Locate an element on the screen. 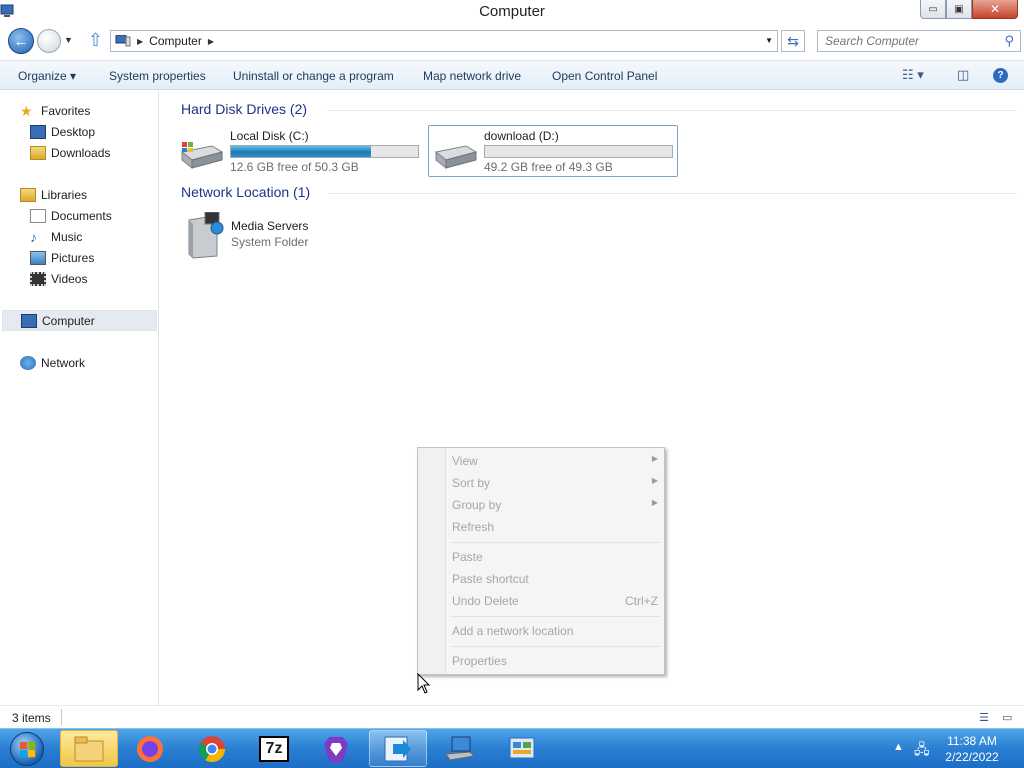 The image size is (1024, 768). window-title: Computer is located at coordinates (512, 11).